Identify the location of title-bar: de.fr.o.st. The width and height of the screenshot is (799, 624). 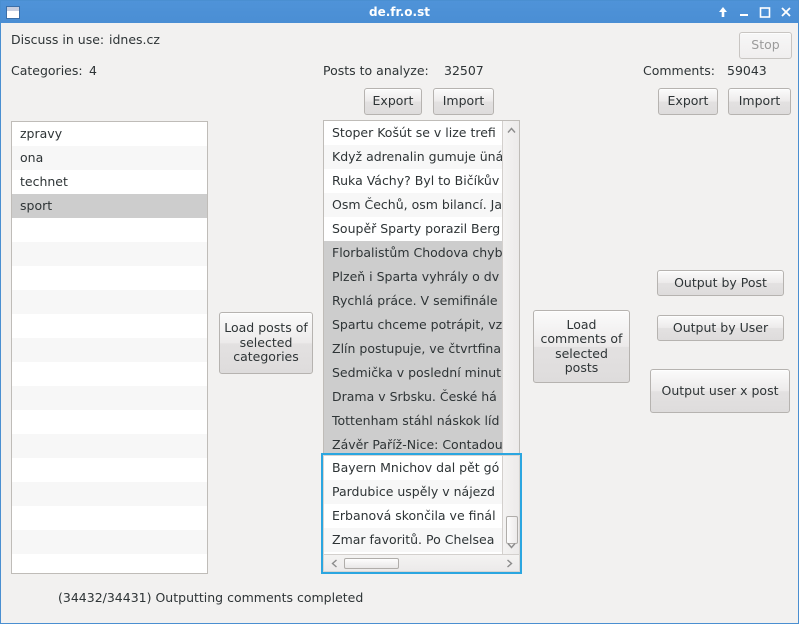
(399, 12).